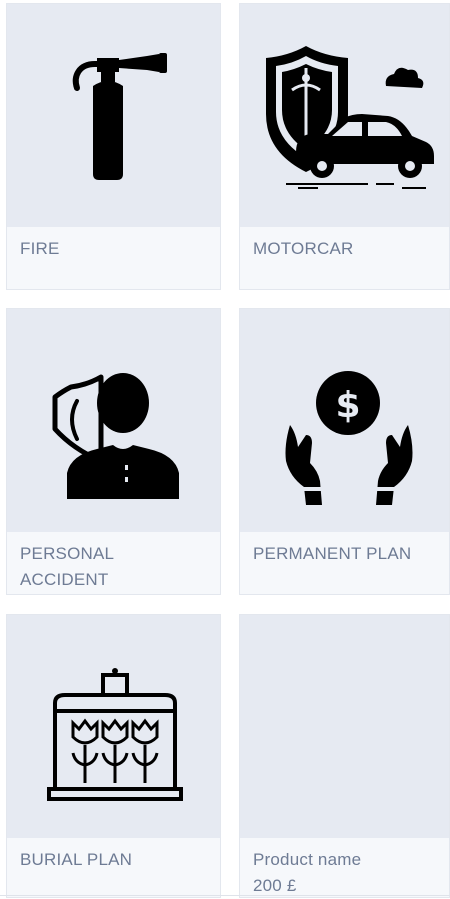  I want to click on money-hands-icon: $, so click(349, 438).